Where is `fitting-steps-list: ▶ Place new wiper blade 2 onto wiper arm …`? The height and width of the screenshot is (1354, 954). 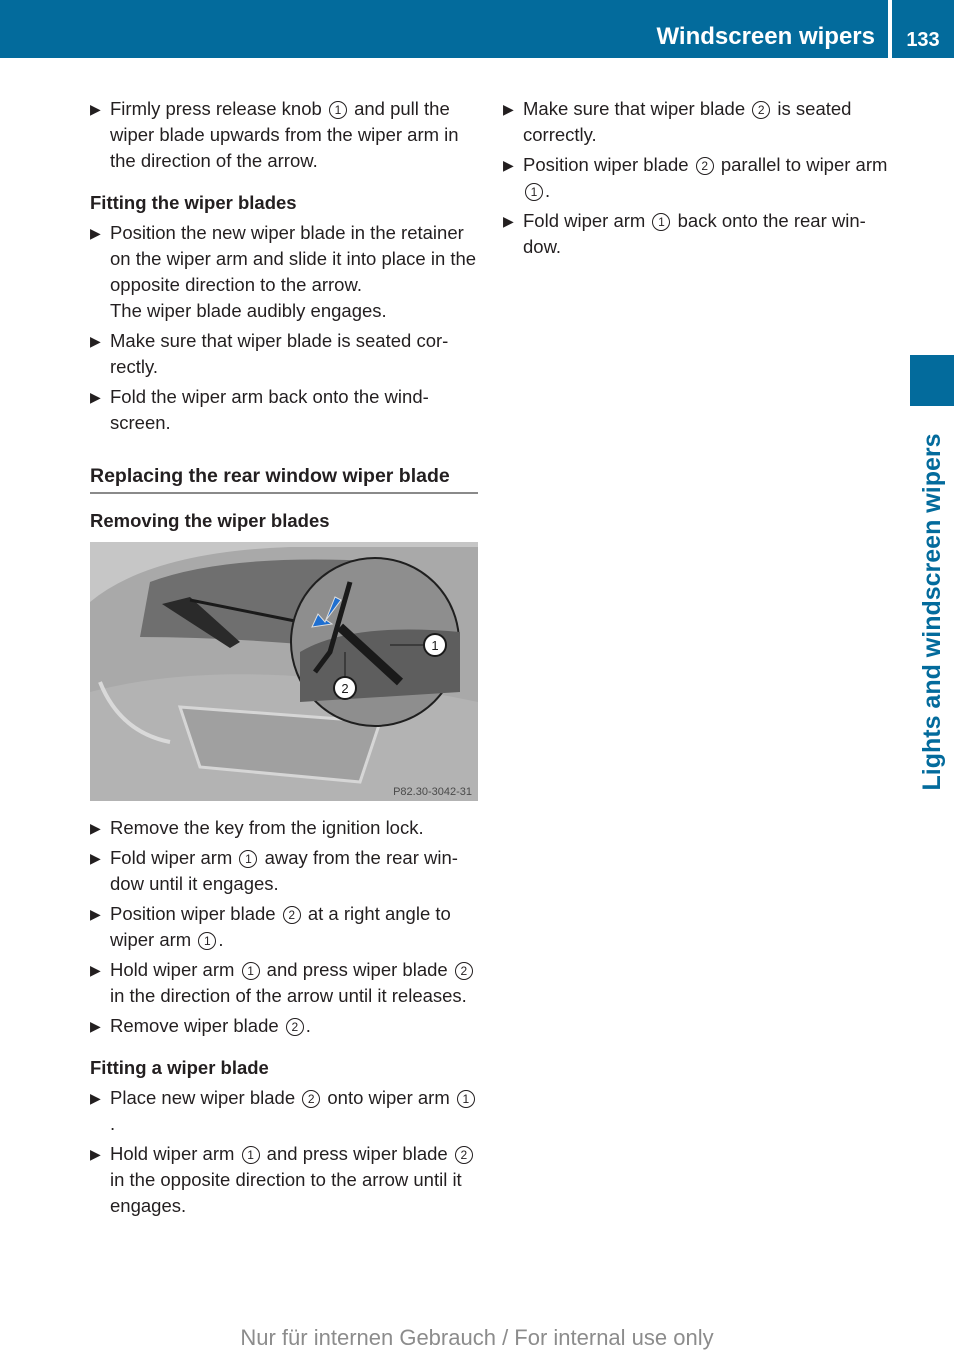
fitting-steps-list: ▶ Place new wiper blade 2 onto wiper arm … is located at coordinates (284, 1152).